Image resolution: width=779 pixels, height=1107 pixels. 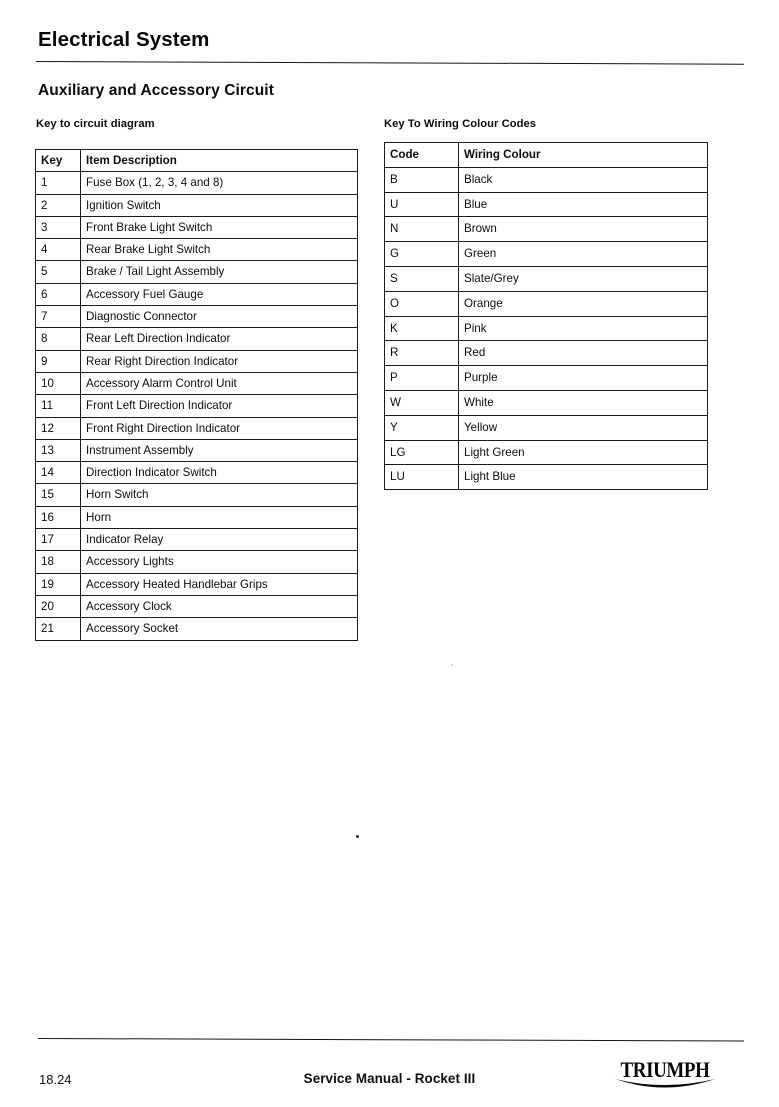 What do you see at coordinates (58, 250) in the screenshot?
I see `cell-key: 4` at bounding box center [58, 250].